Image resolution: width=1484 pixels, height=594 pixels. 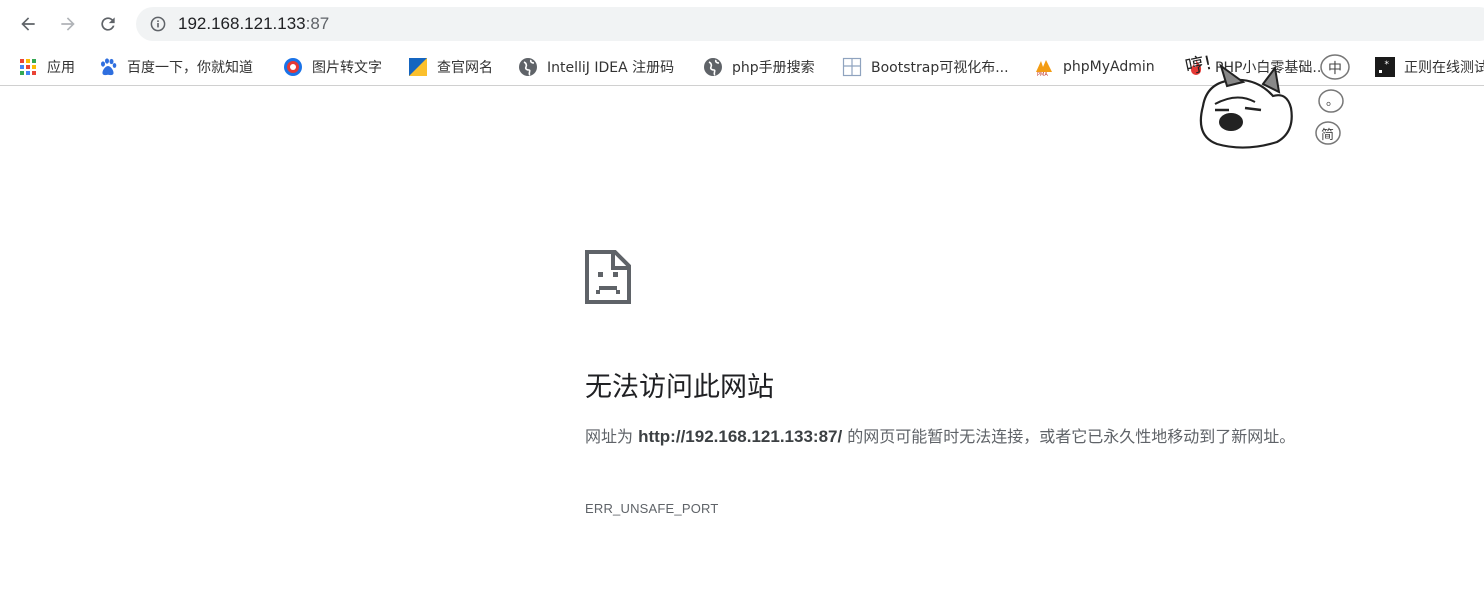 I want to click on bookmark-image-to-text: 图片转文字, so click(x=332, y=67).